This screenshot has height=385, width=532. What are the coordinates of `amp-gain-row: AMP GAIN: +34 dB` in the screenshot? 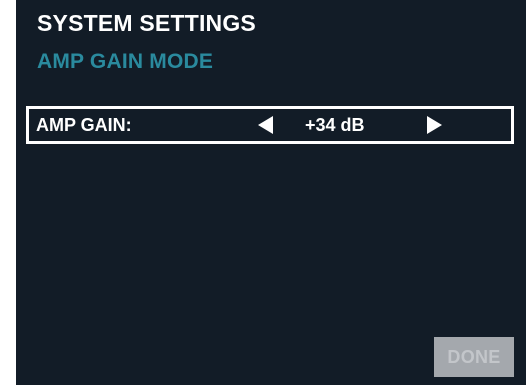 It's located at (270, 125).